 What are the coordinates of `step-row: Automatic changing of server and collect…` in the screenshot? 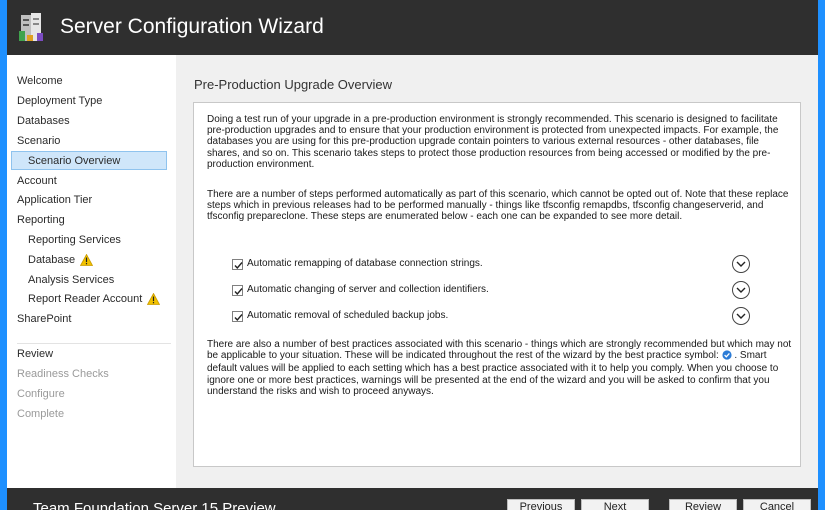 It's located at (502, 291).